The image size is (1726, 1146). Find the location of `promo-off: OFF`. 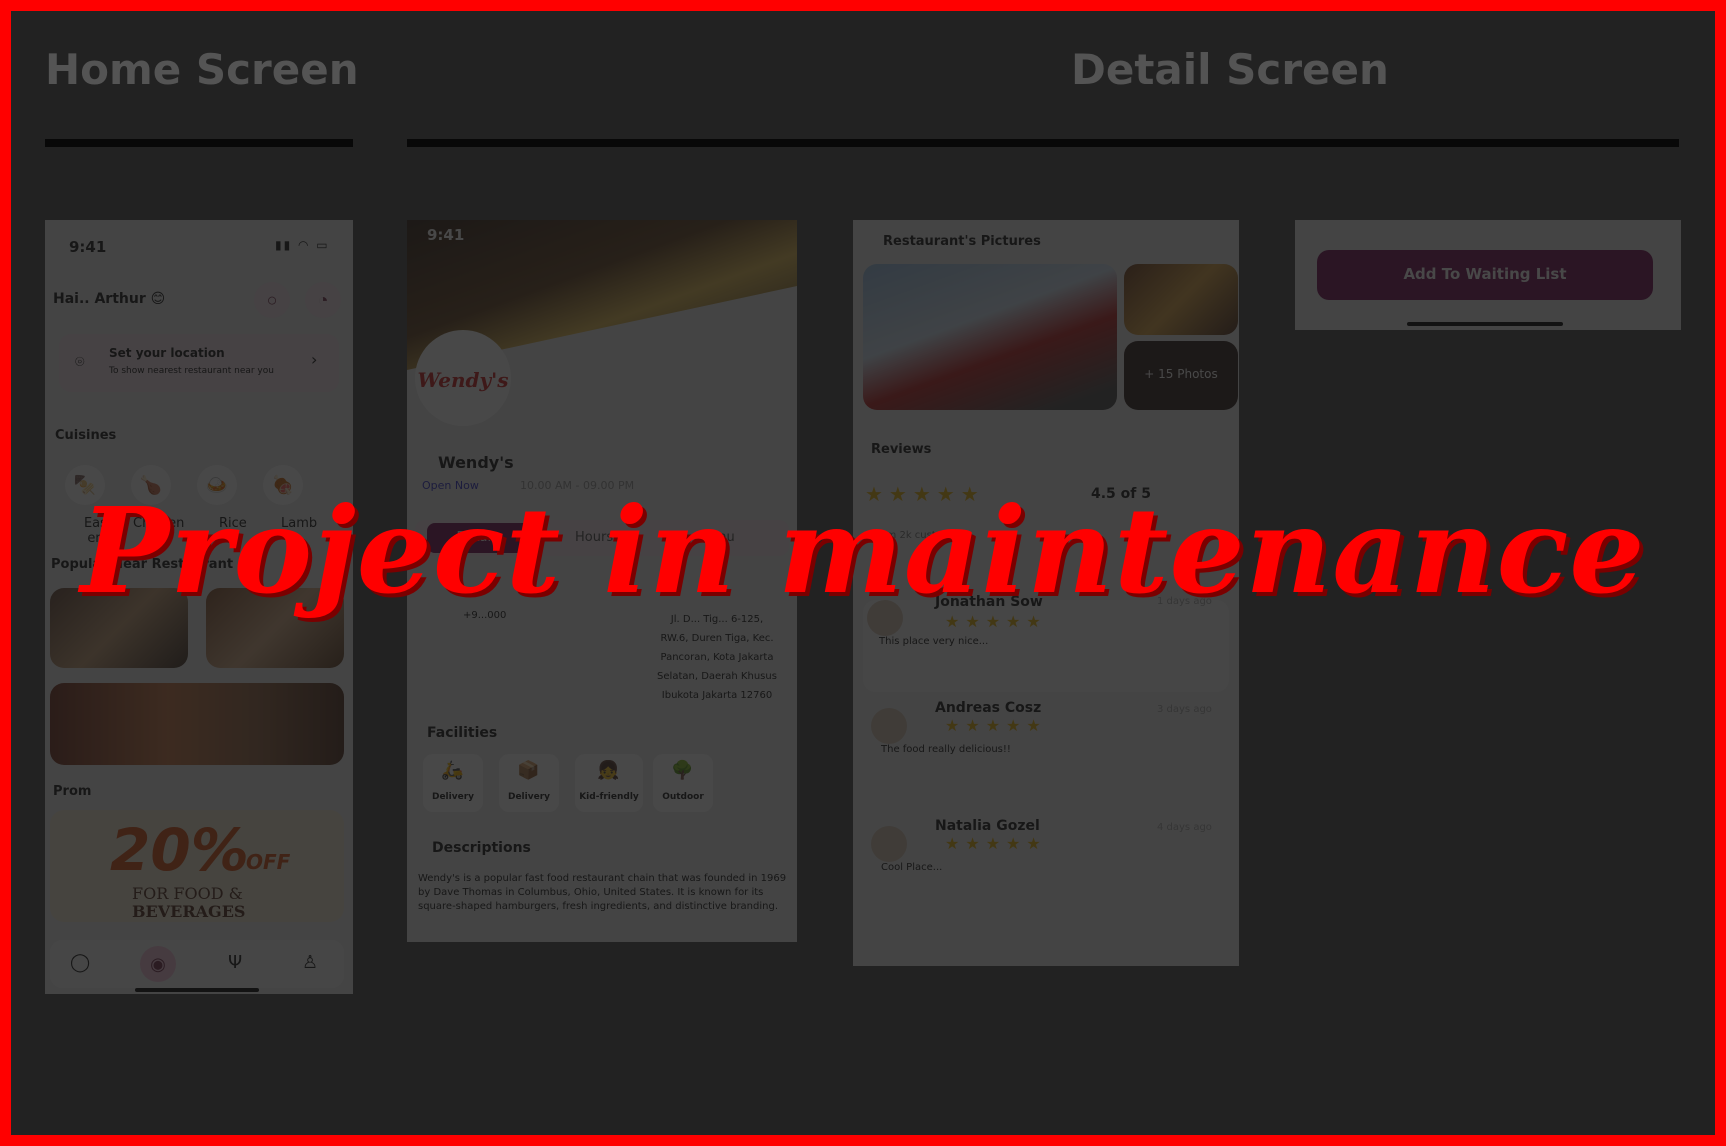

promo-off: OFF is located at coordinates (268, 862).